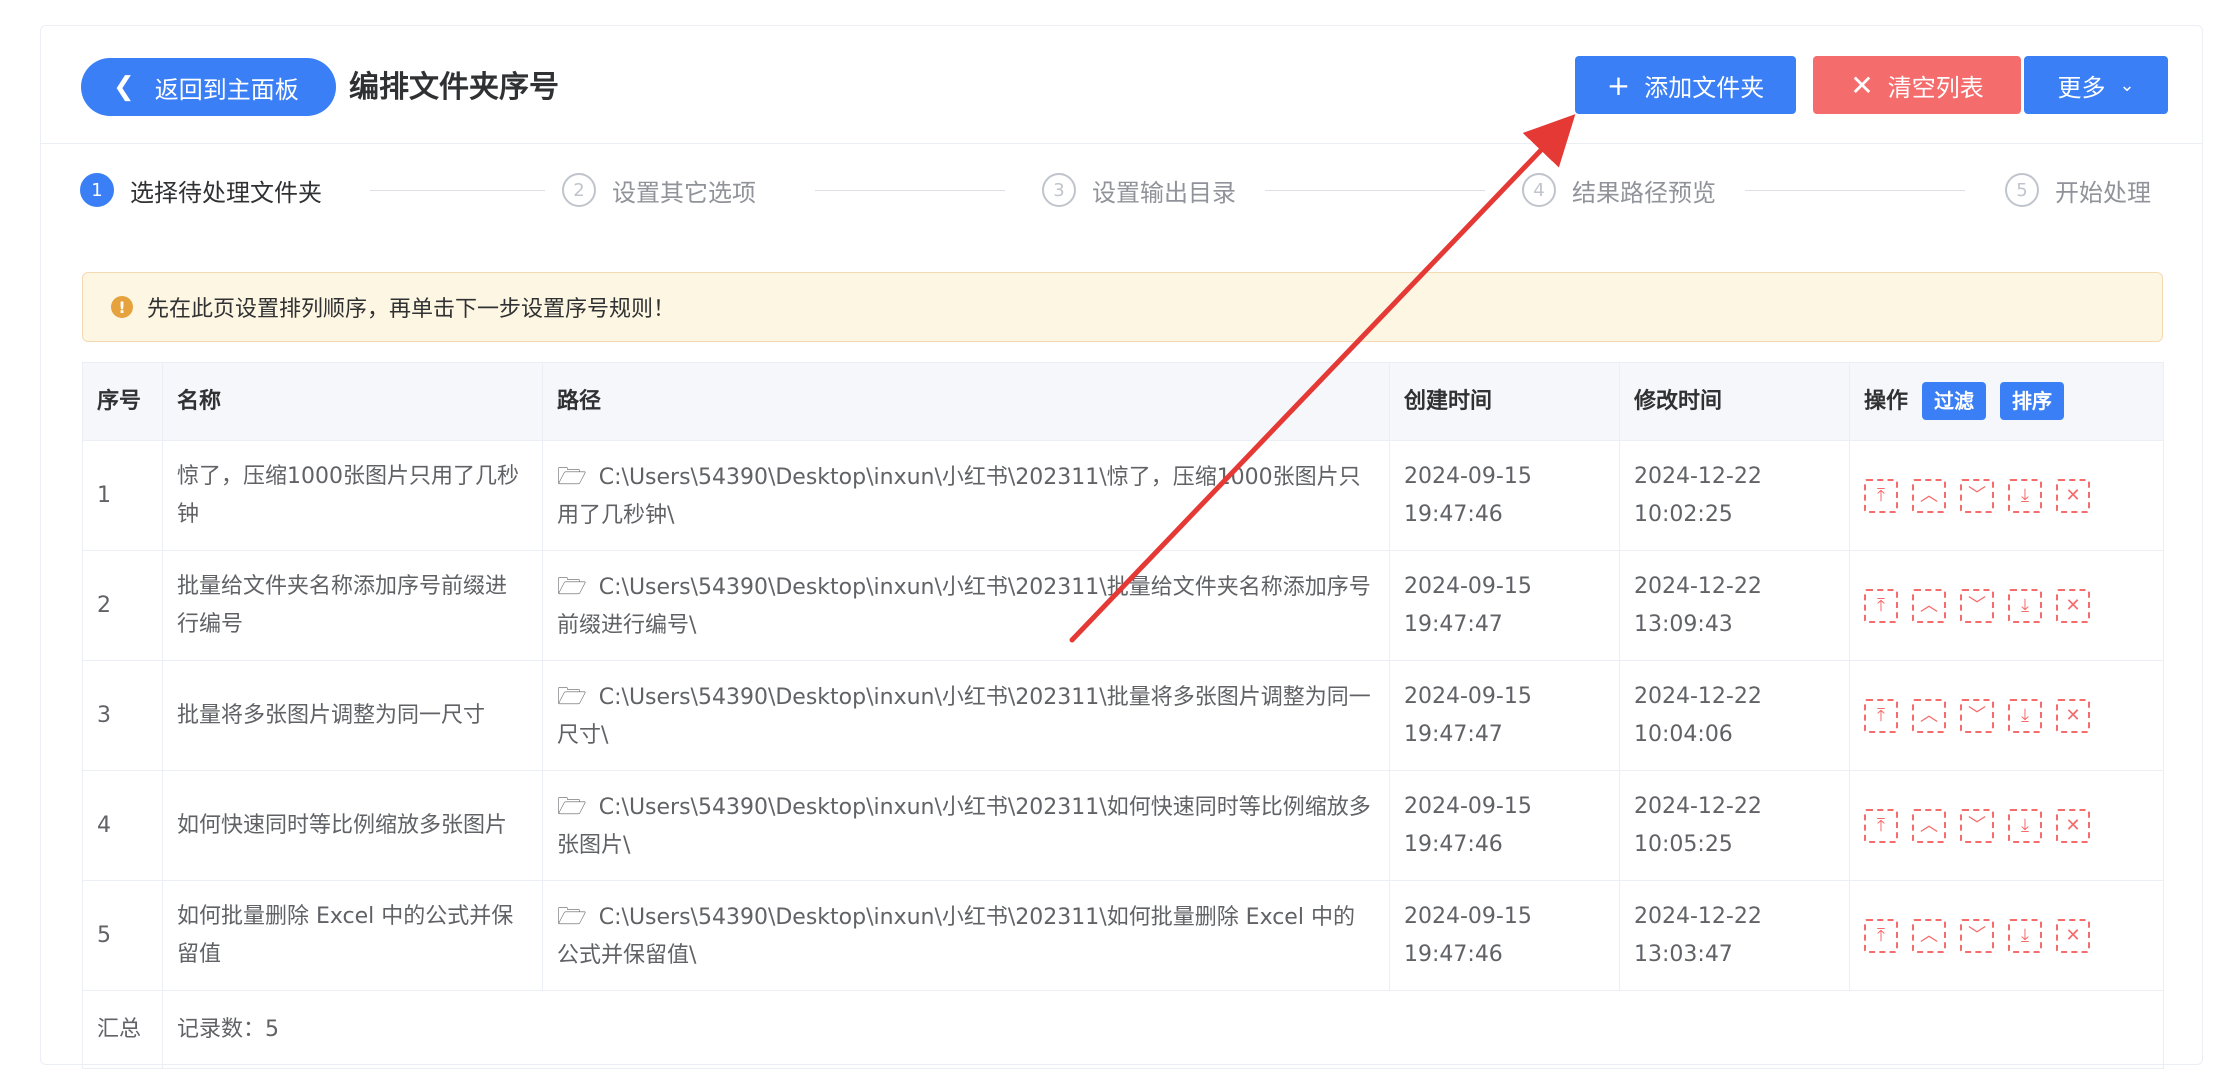 Image resolution: width=2213 pixels, height=1069 pixels. Describe the element at coordinates (122, 935) in the screenshot. I see `cell-index: 5` at that location.